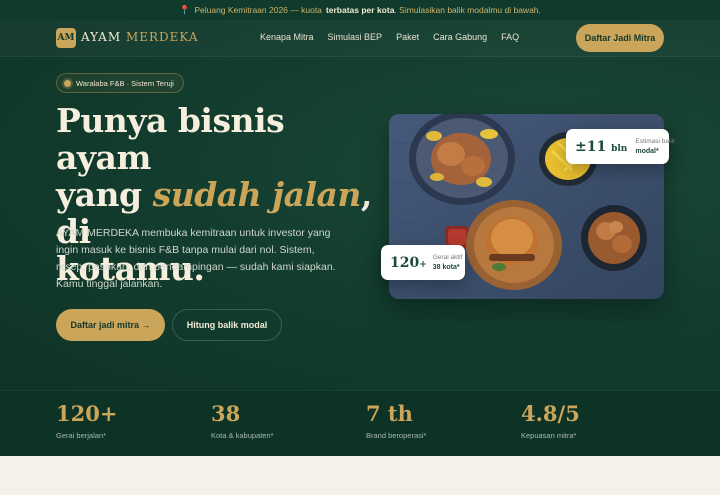  I want to click on brand-name-second: MERDEKA, so click(162, 37).